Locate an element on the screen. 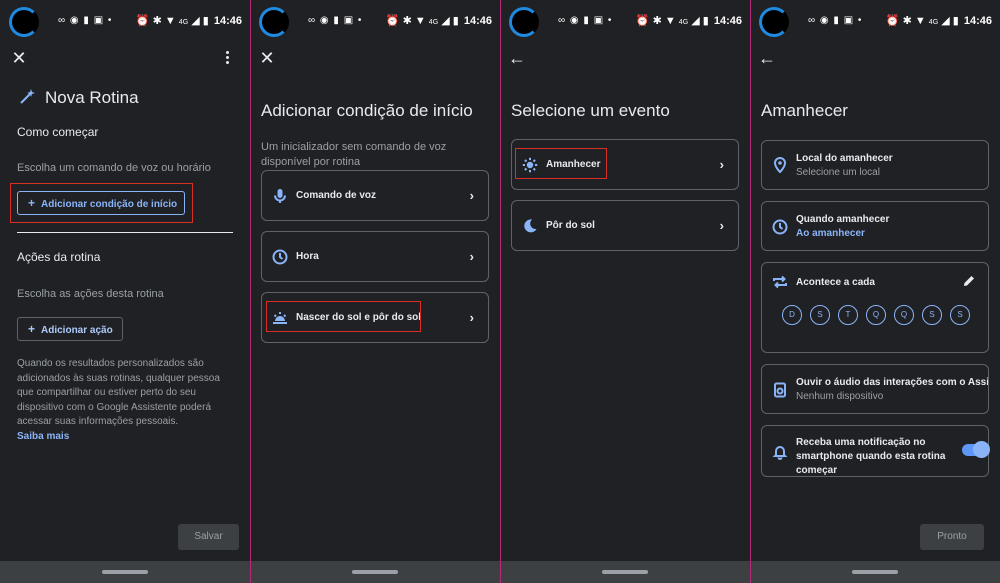  how-to-start-heading: Como começar is located at coordinates (58, 132).